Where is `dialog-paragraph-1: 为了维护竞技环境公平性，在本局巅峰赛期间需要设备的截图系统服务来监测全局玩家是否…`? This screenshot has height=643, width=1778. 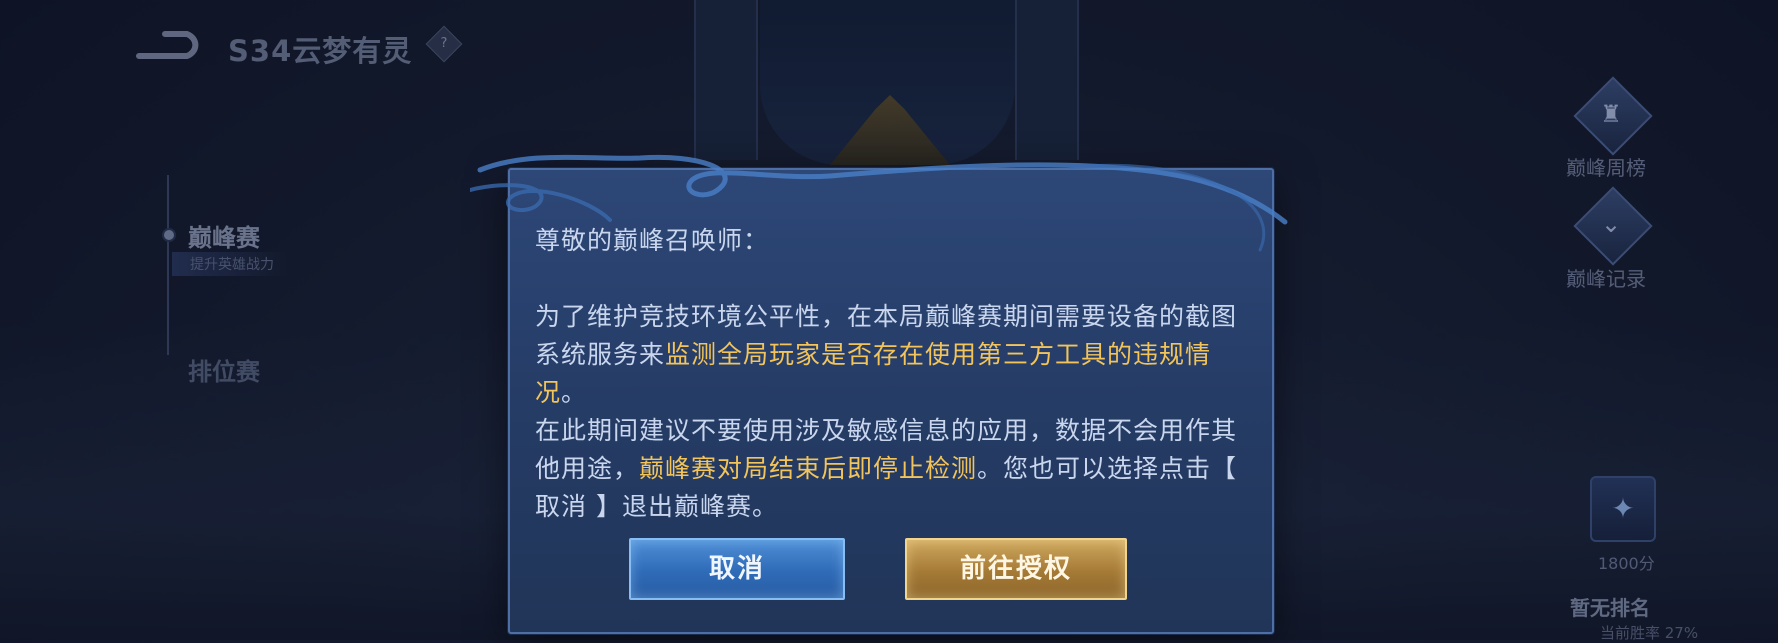
dialog-paragraph-1: 为了维护竞技环境公平性，在本局巅峰赛期间需要设备的截图系统服务来监测全局玩家是否… is located at coordinates (892, 355).